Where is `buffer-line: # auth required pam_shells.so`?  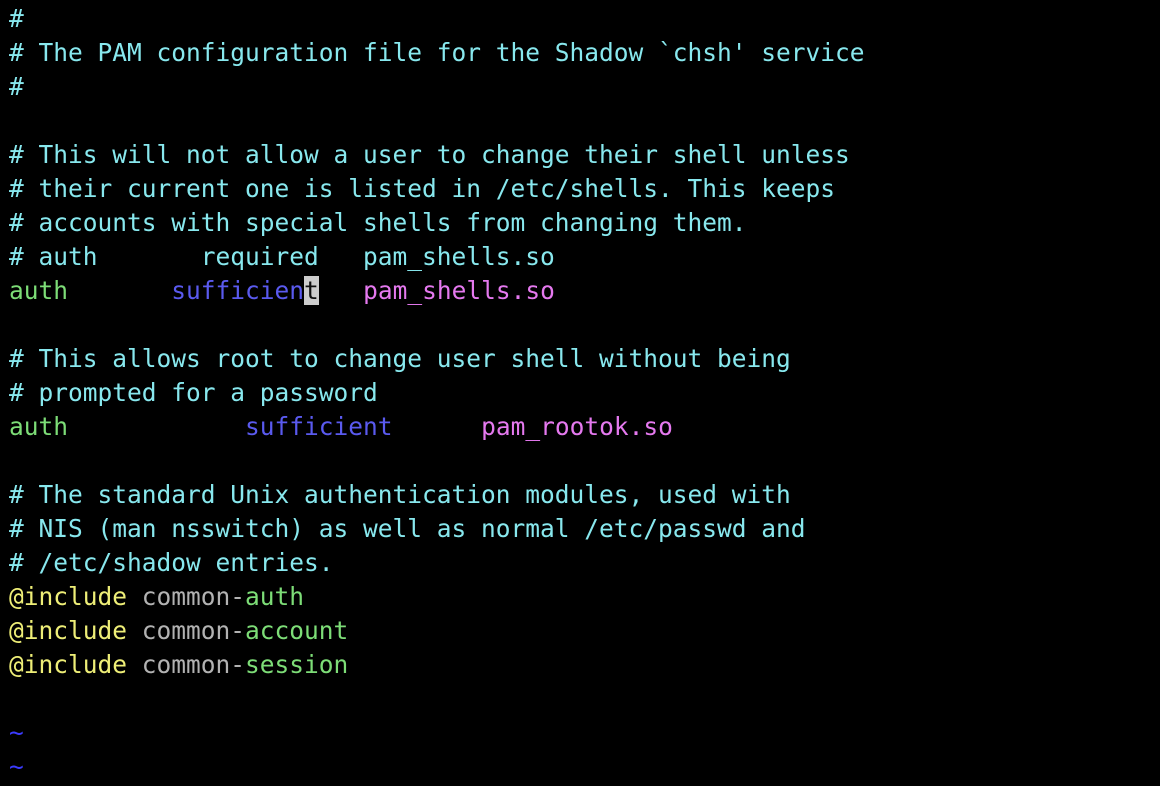 buffer-line: # auth required pam_shells.so is located at coordinates (581, 257).